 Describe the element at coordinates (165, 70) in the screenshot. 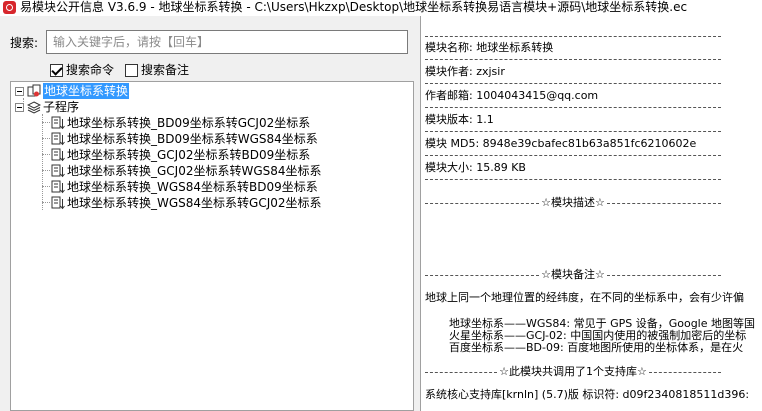

I see `search-notes-label: 搜索备注` at that location.